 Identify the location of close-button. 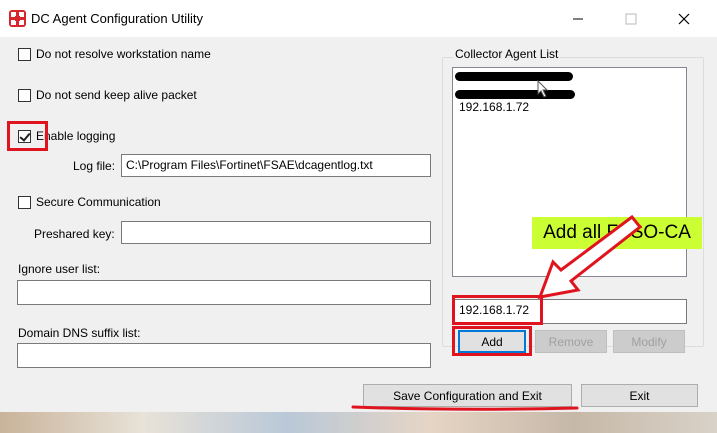
(684, 18).